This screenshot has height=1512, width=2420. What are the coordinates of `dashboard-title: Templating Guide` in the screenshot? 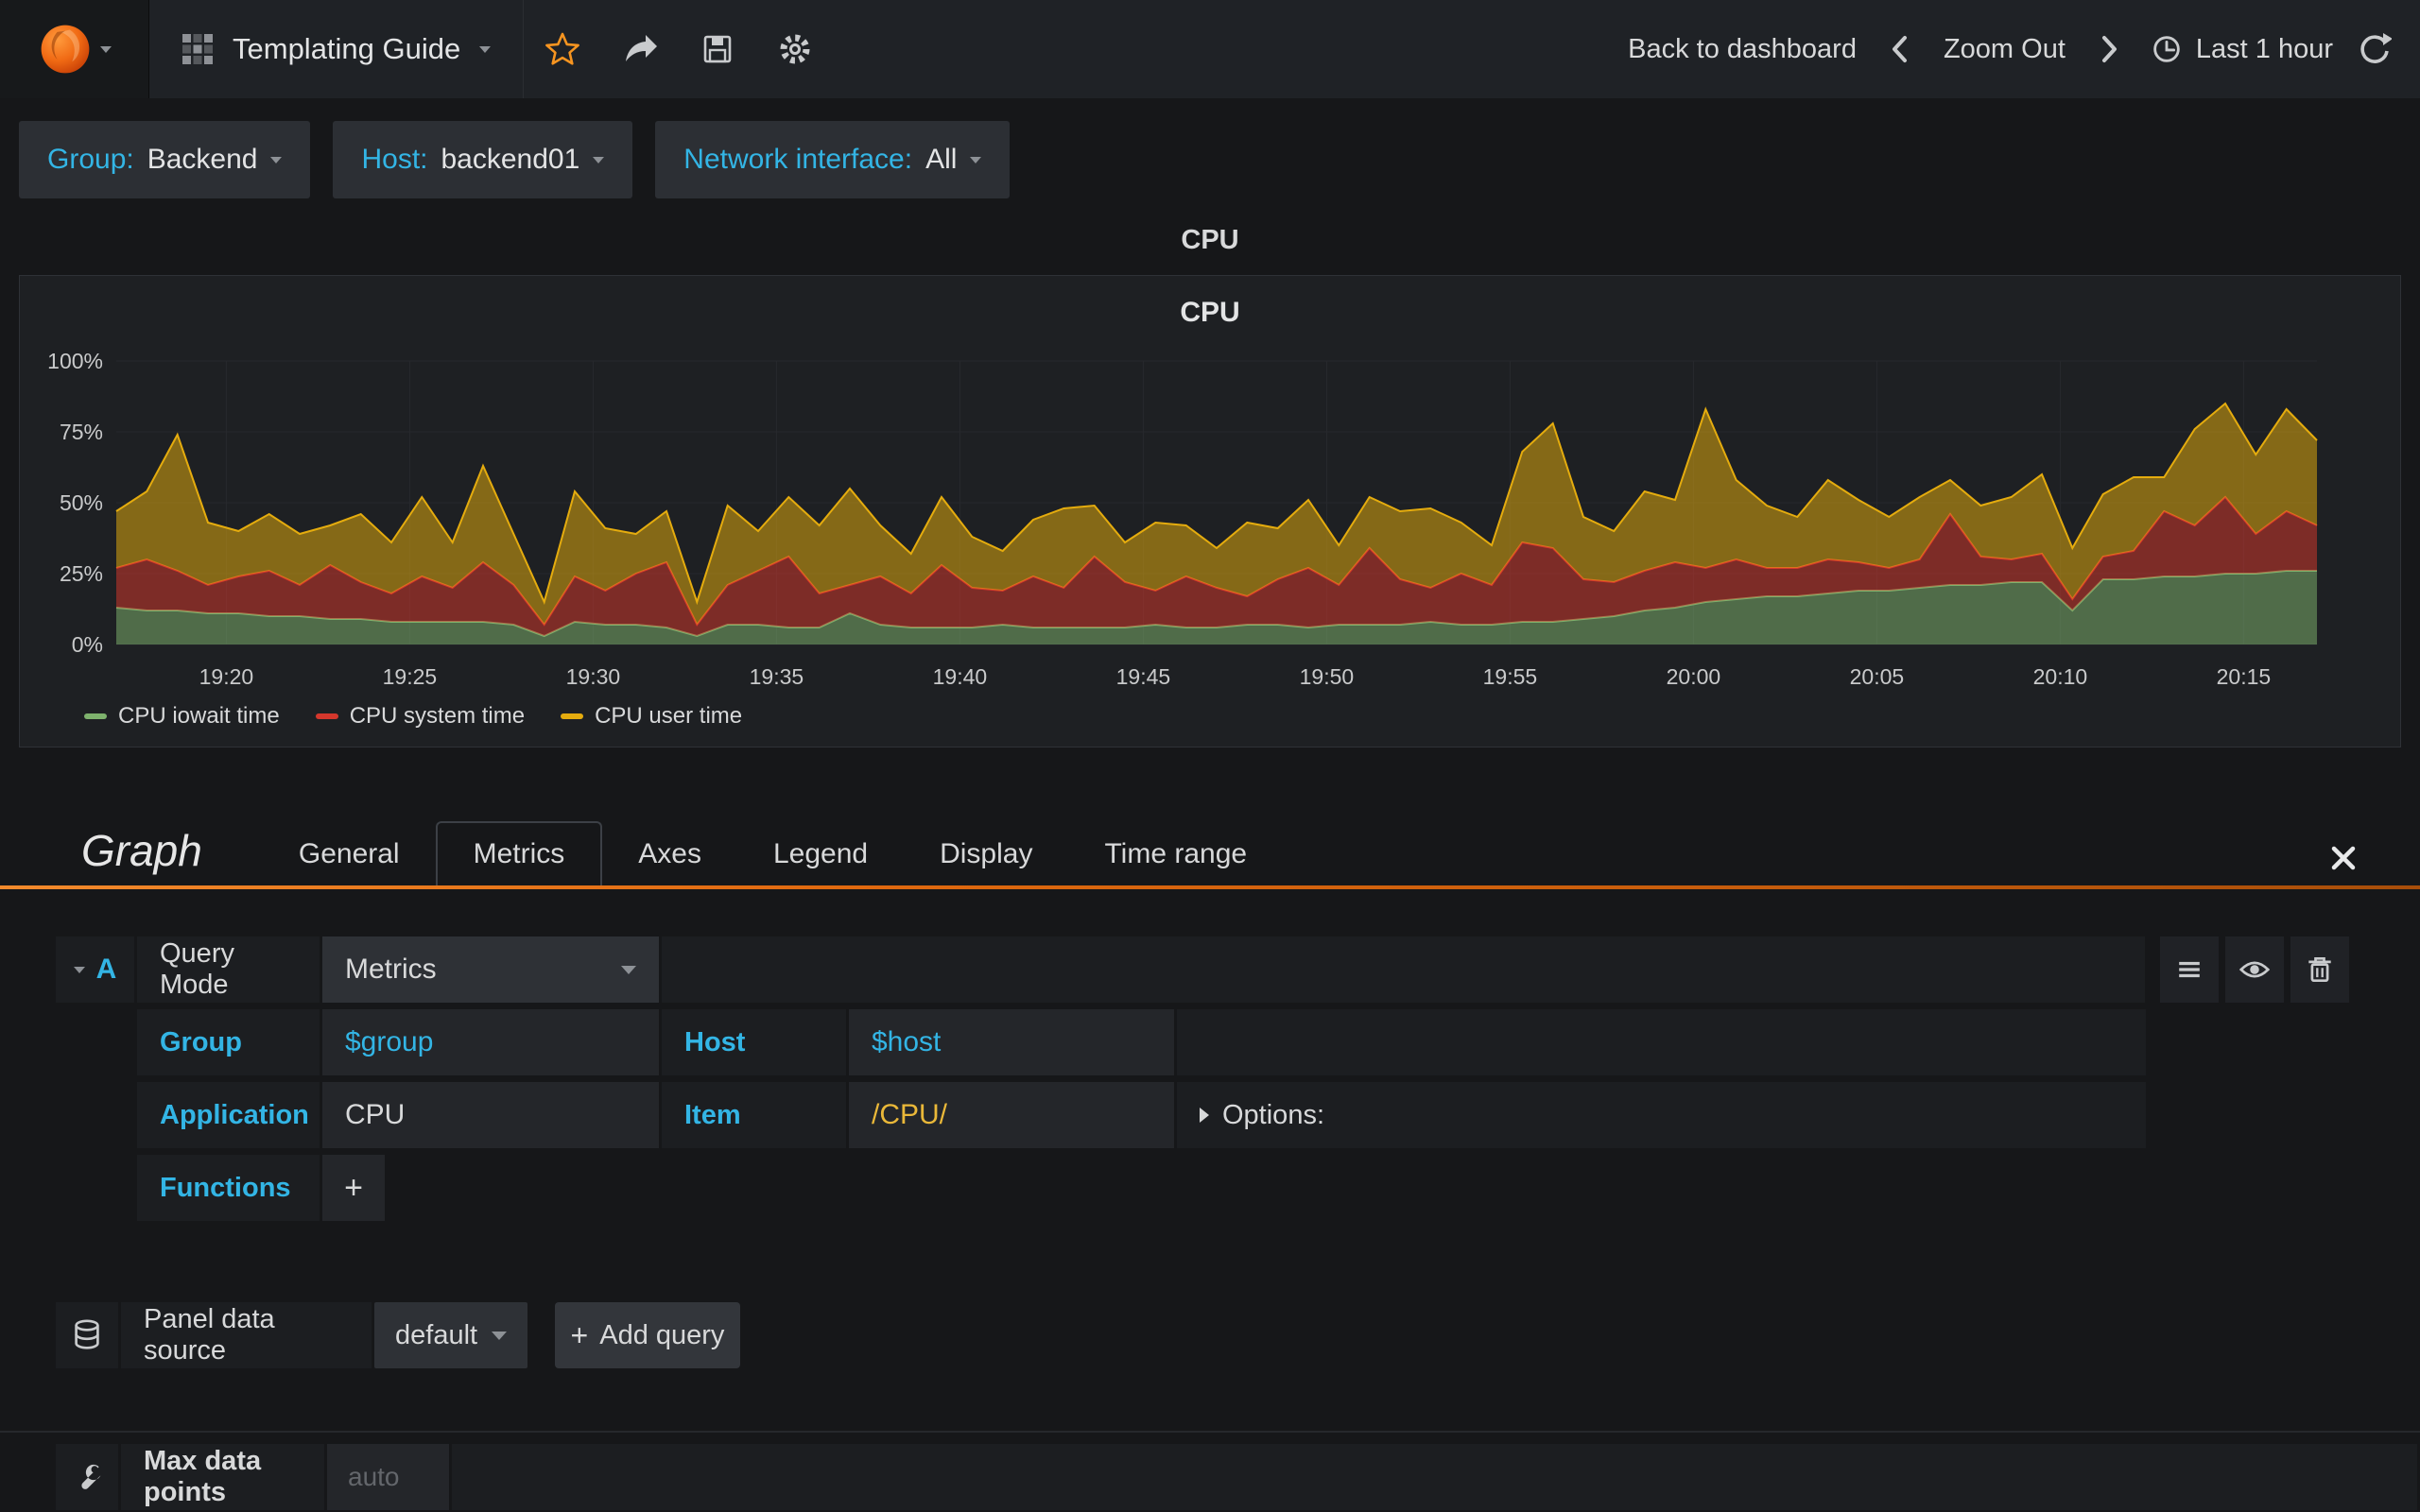 It's located at (347, 48).